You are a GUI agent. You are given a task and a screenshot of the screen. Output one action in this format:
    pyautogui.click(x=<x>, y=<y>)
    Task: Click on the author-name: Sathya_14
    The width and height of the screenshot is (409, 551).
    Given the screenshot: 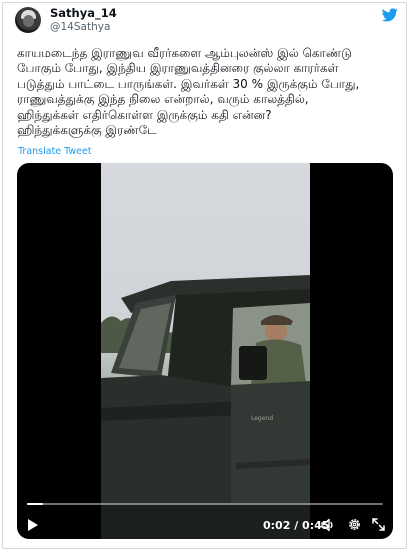 What is the action you would take?
    pyautogui.click(x=83, y=13)
    